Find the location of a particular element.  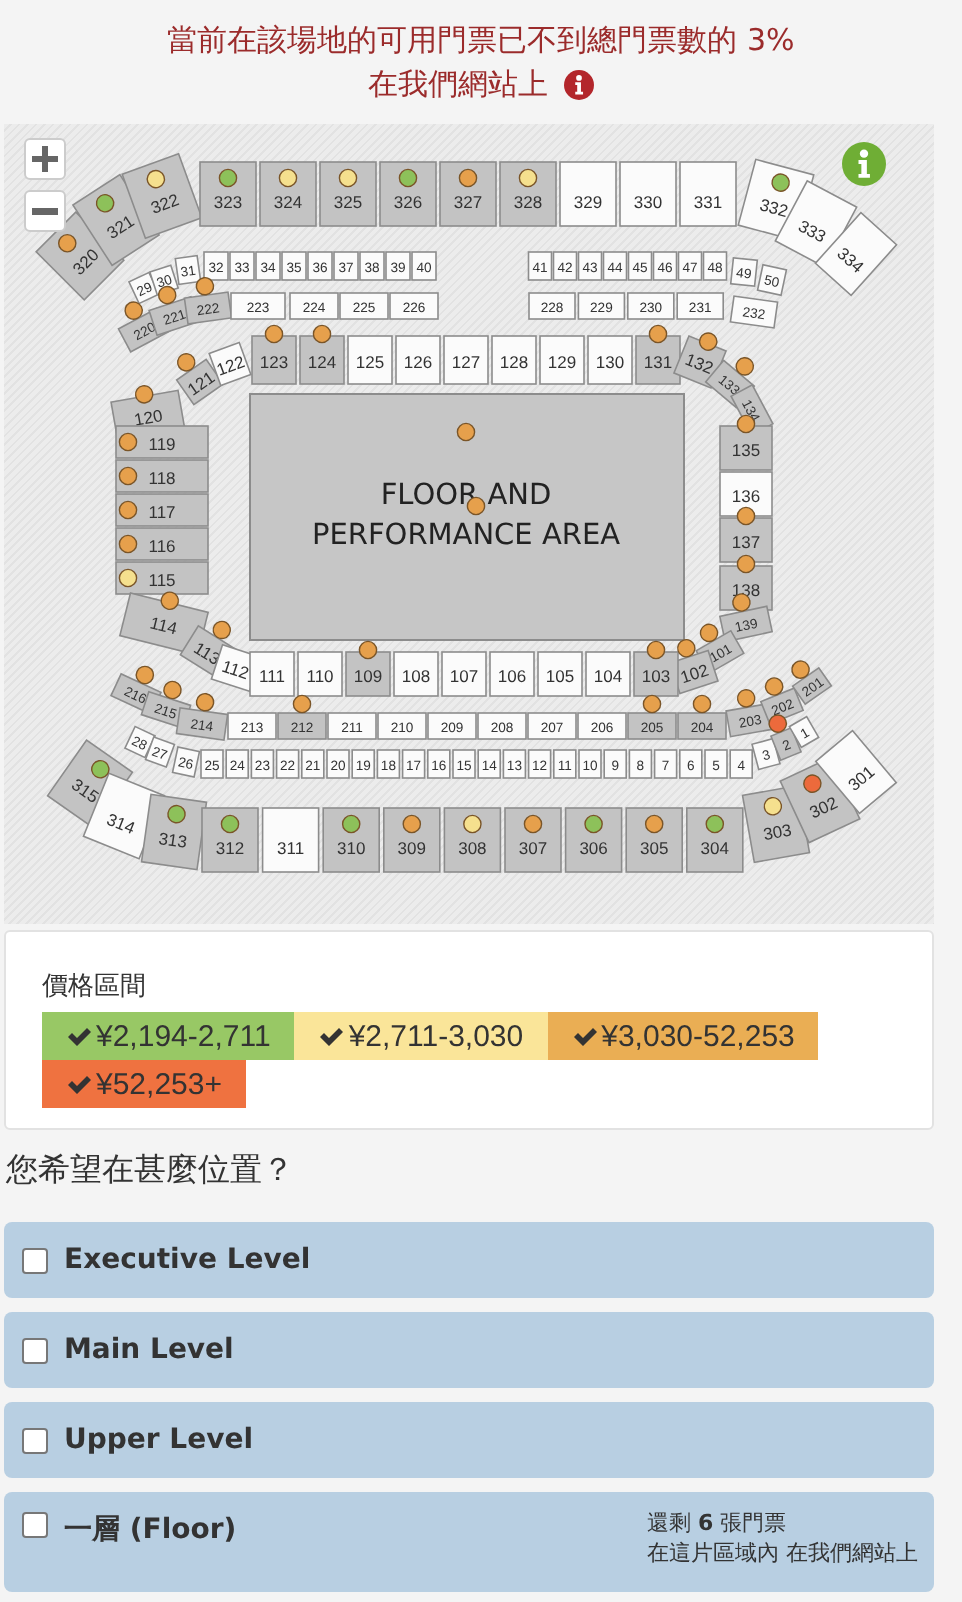

level-option: Main Level is located at coordinates (469, 1350).